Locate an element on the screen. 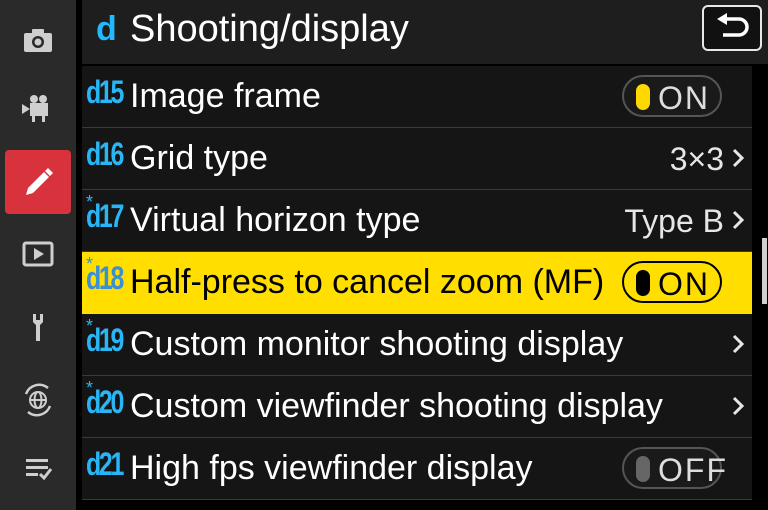 This screenshot has width=768, height=510. page-title: Shooting/display is located at coordinates (269, 29).